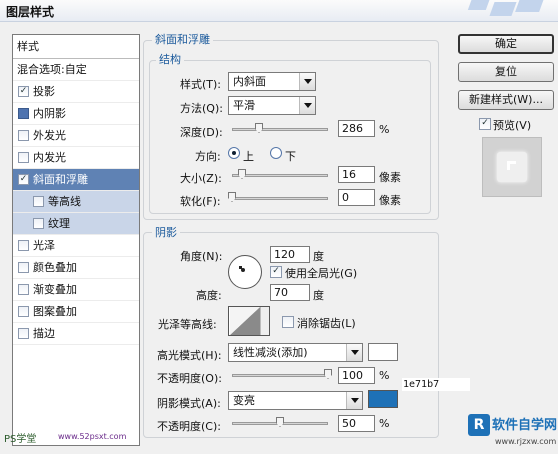  Describe the element at coordinates (384, 375) in the screenshot. I see `highlight-opacity-unit: %` at that location.